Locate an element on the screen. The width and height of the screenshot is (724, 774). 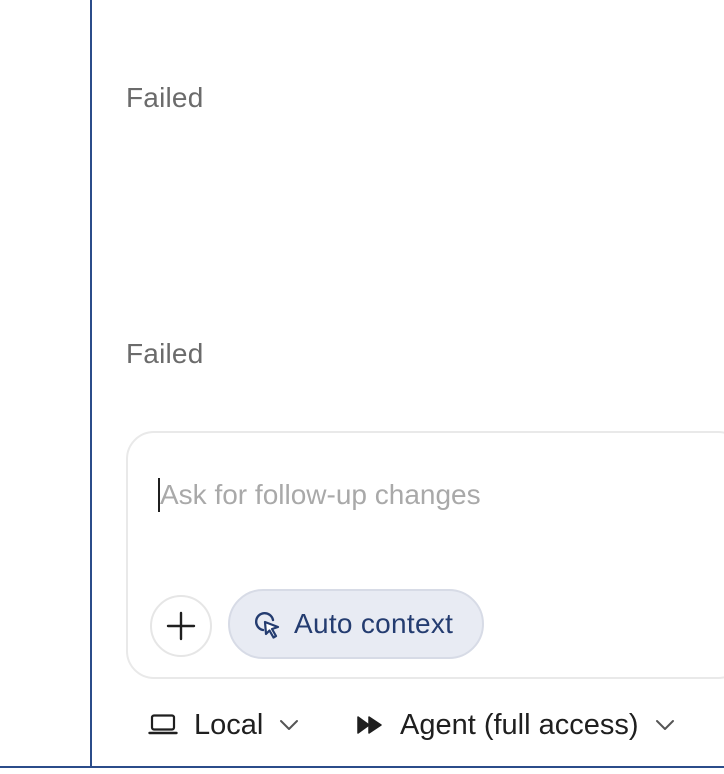
environment-selector: Local is located at coordinates (223, 725).